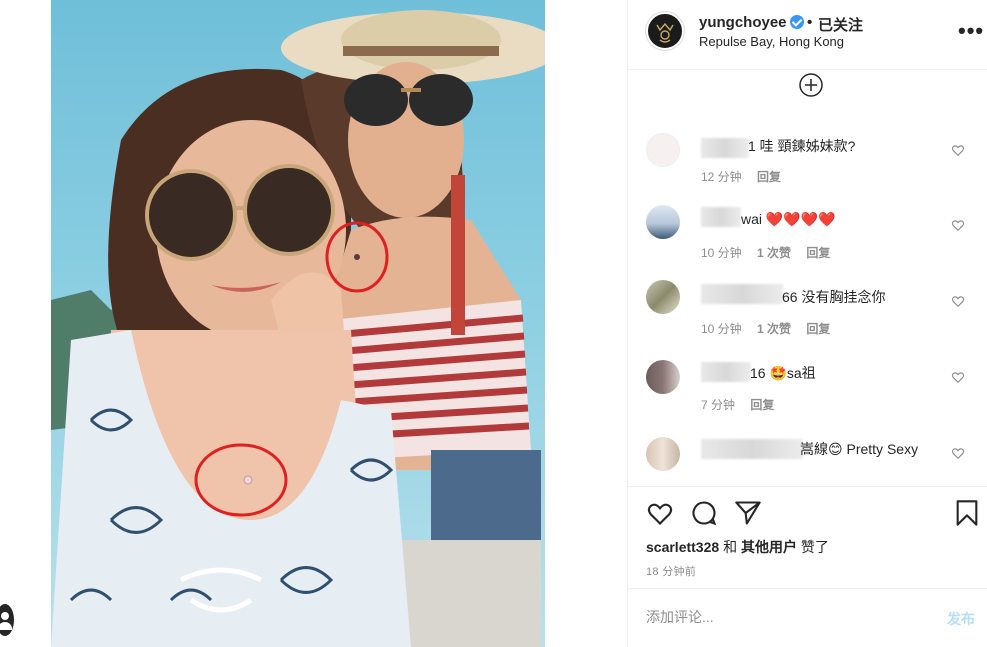 Image resolution: width=987 pixels, height=647 pixels. What do you see at coordinates (802, 146) in the screenshot?
I see `comment-text: 1 哇 頸鍊姊妹款?` at bounding box center [802, 146].